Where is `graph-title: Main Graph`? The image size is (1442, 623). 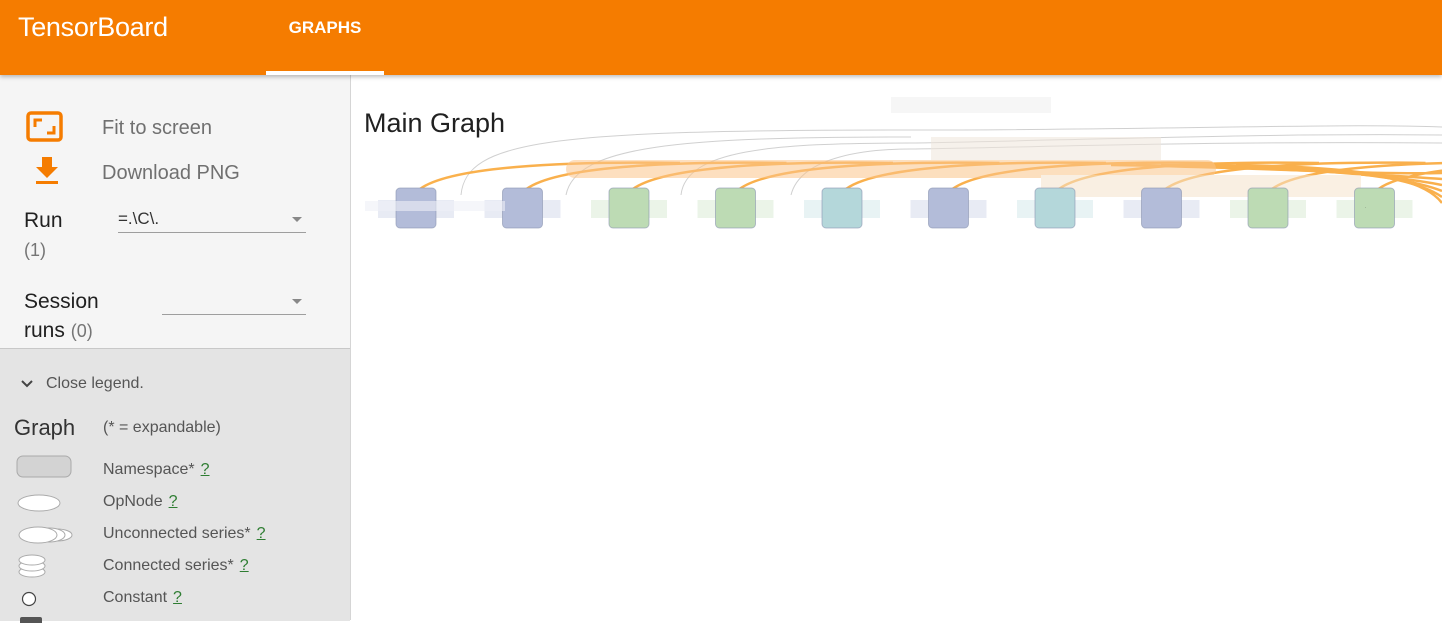
graph-title: Main Graph is located at coordinates (434, 123).